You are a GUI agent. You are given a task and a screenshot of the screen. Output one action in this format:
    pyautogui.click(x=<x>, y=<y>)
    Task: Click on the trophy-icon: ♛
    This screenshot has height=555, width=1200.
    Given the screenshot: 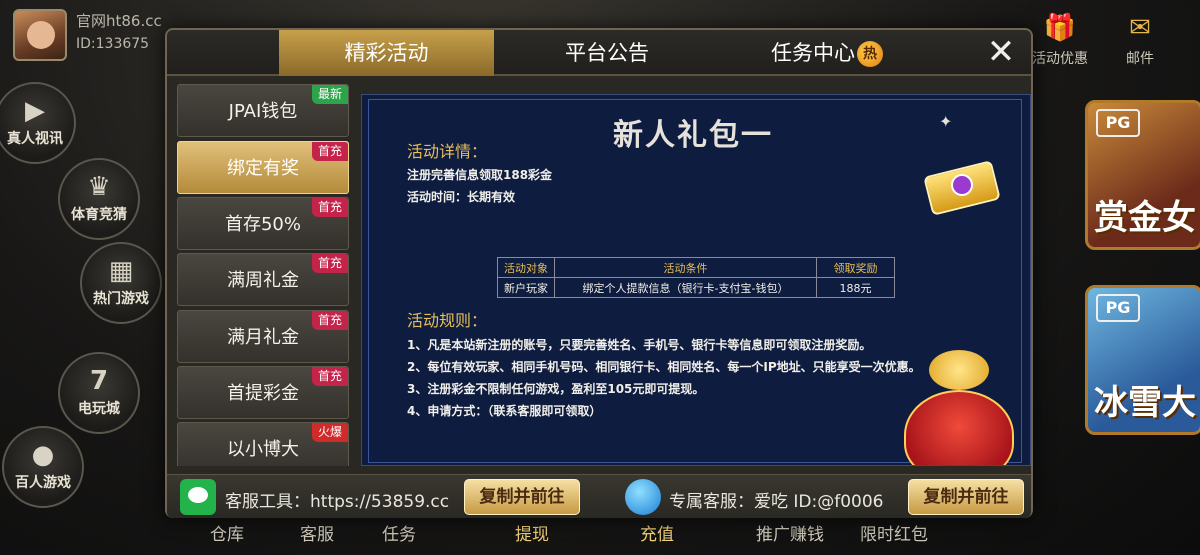 What is the action you would take?
    pyautogui.click(x=99, y=187)
    